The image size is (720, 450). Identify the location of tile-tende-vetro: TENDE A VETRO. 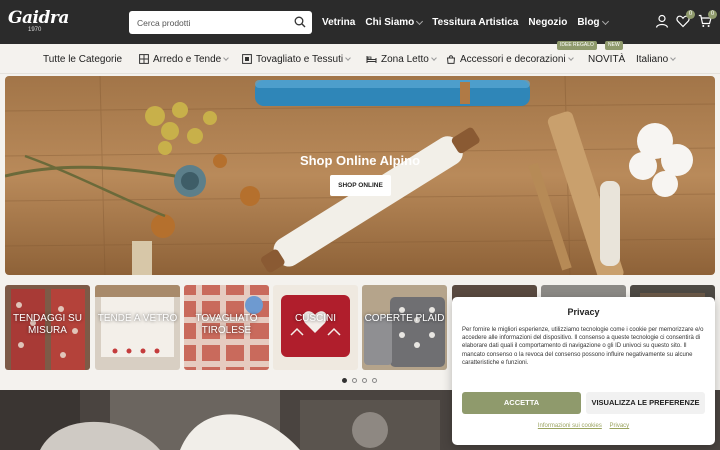
(137, 327).